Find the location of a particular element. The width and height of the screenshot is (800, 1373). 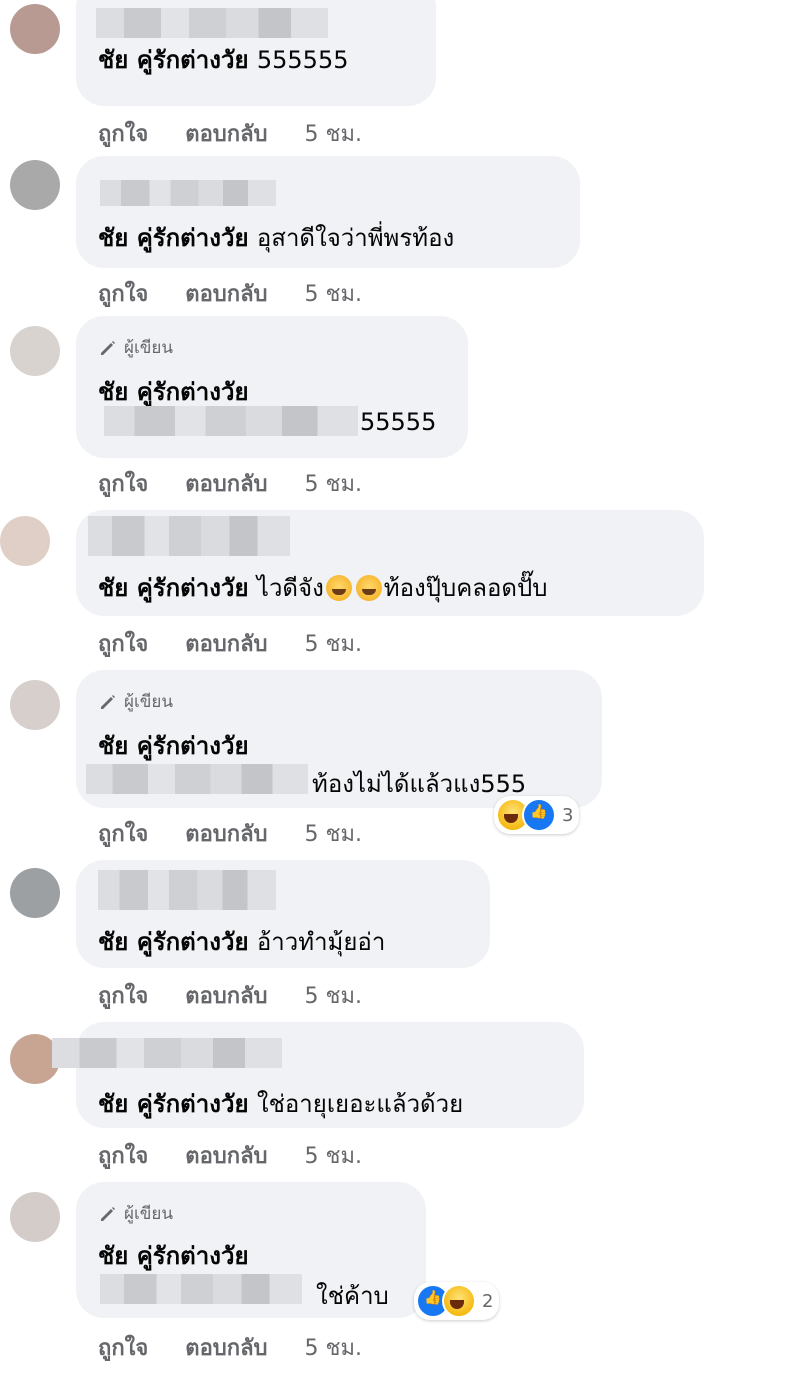

comment-text: 555555 is located at coordinates (302, 60).